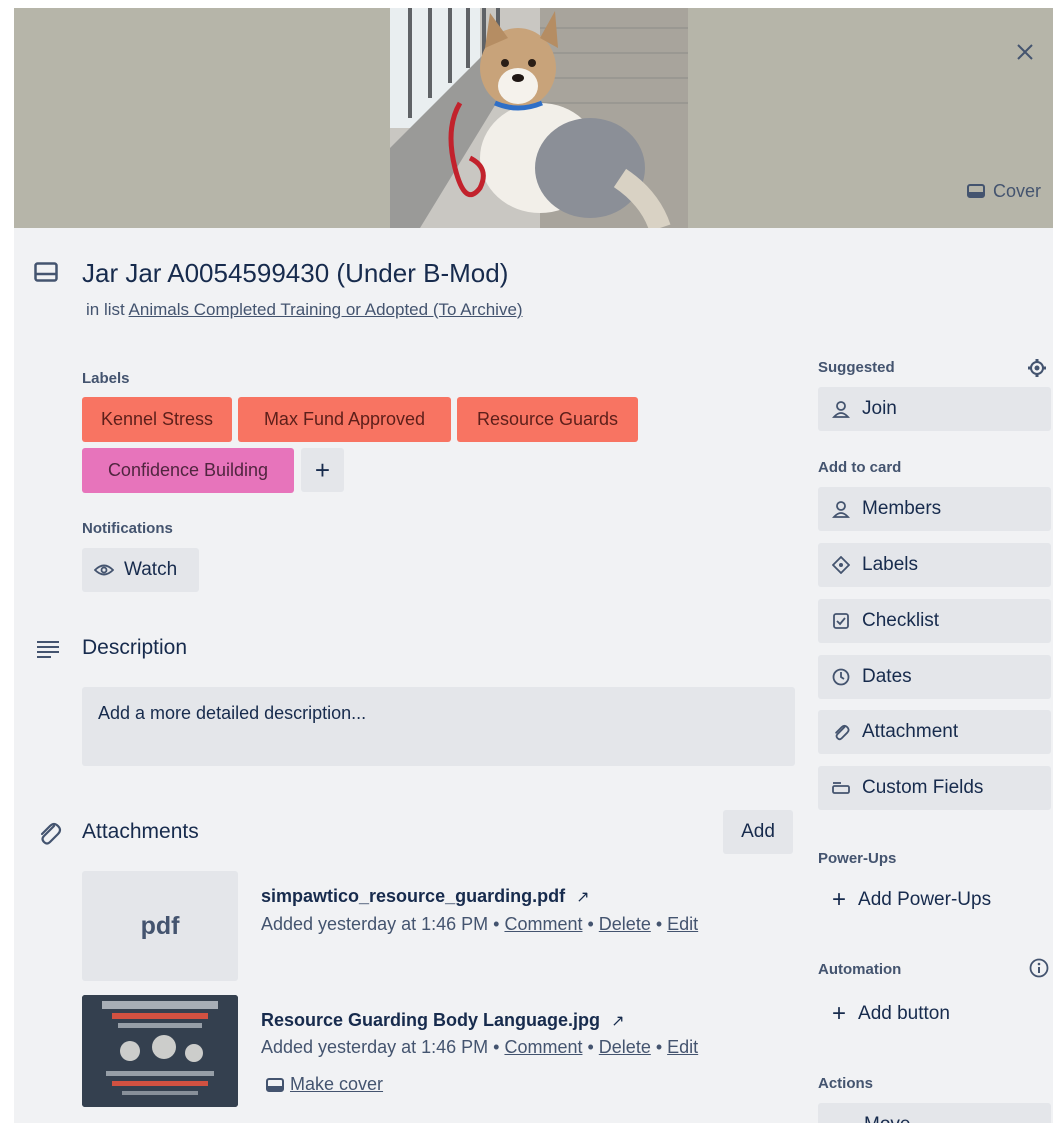 This screenshot has height=1123, width=1053. What do you see at coordinates (188, 470) in the screenshot?
I see `label-confidence-building: Confidence Building` at bounding box center [188, 470].